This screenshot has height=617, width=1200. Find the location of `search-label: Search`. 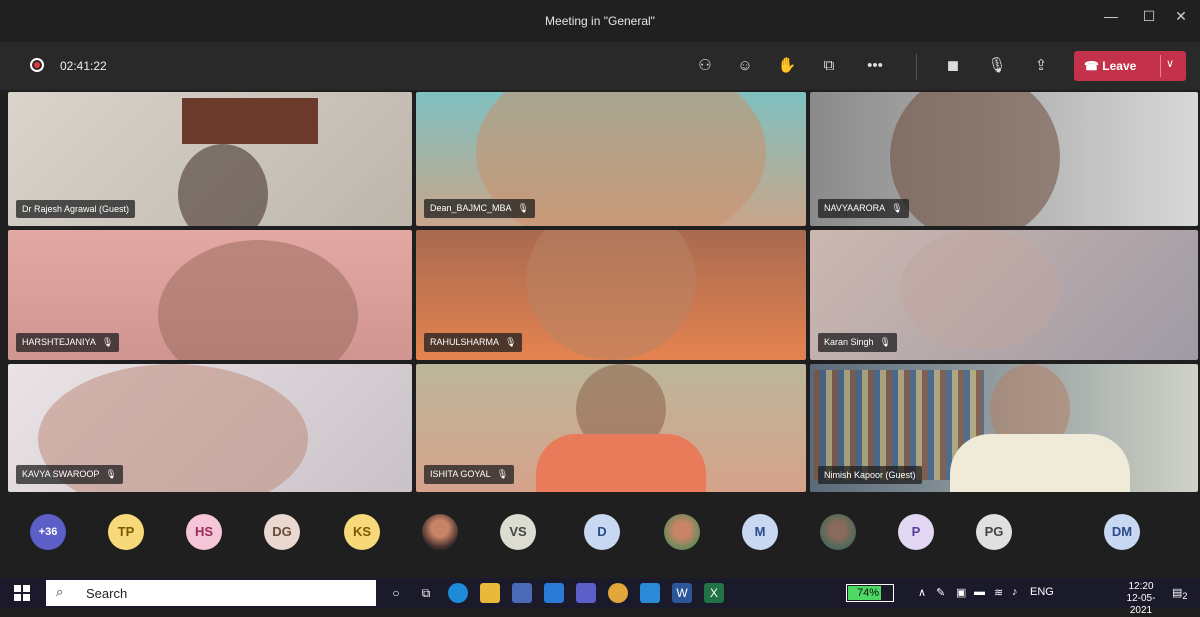

search-label: Search is located at coordinates (107, 593).